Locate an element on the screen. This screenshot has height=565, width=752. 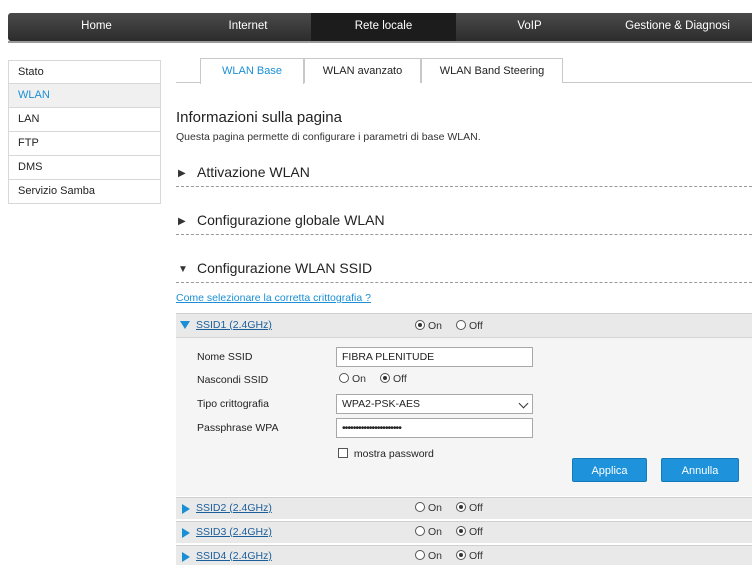
page-title: Informazioni sulla pagina is located at coordinates (259, 117).